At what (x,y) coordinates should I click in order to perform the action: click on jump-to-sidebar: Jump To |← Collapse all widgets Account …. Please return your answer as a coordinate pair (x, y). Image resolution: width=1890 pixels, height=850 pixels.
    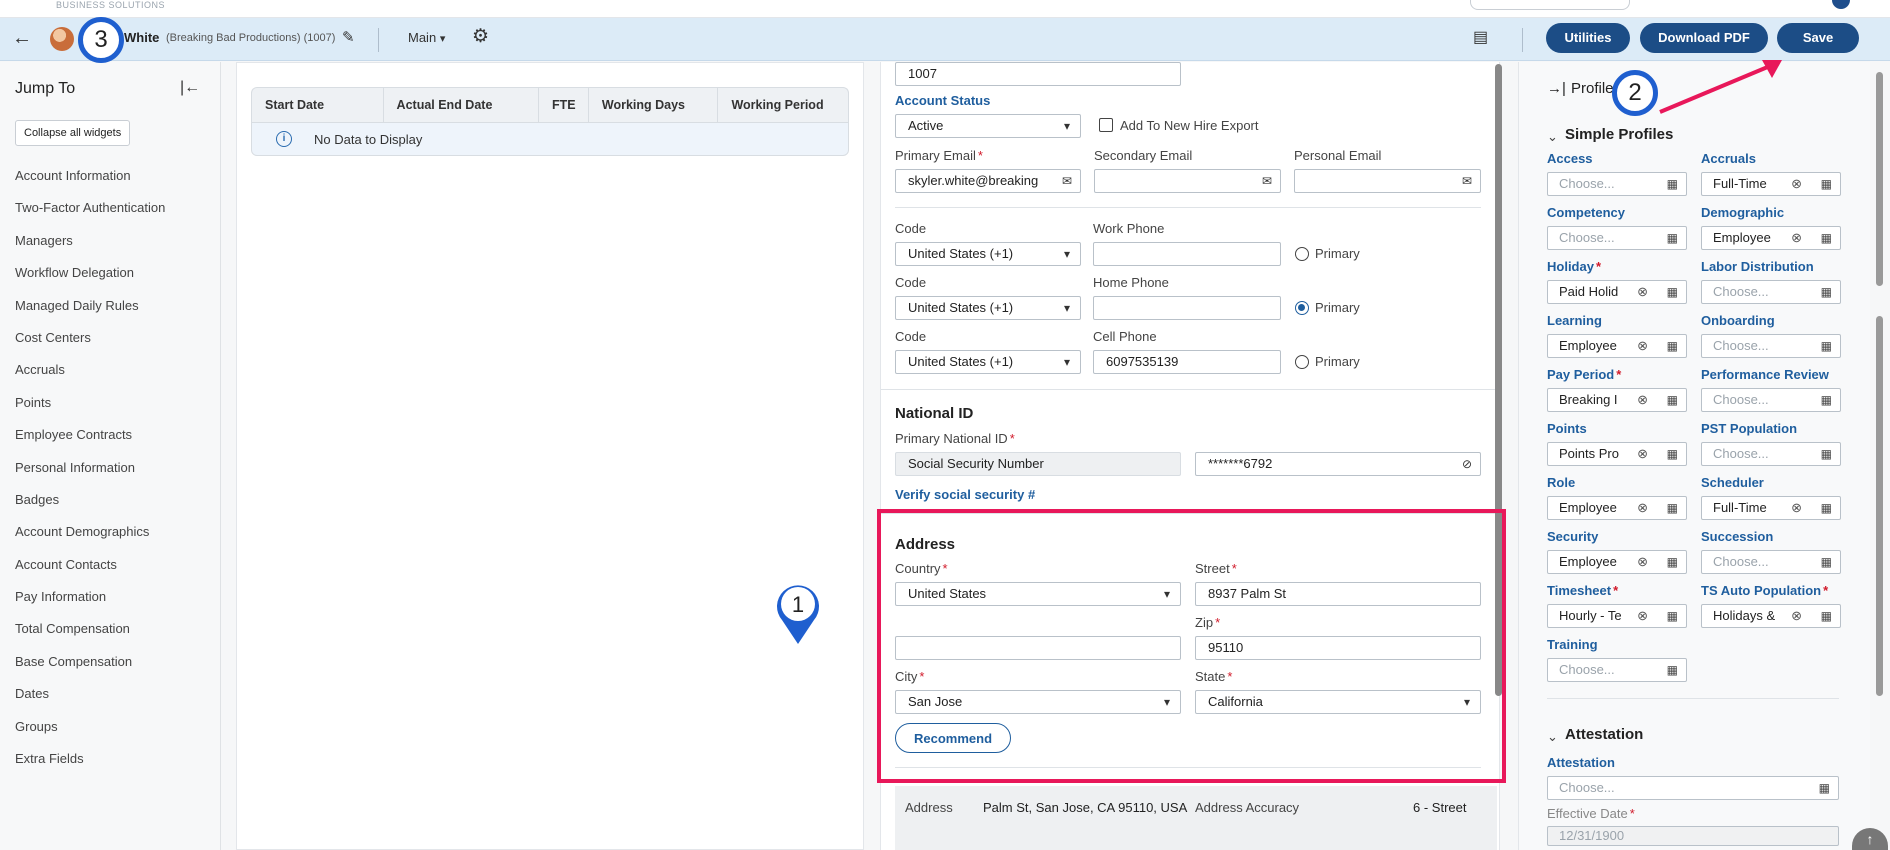
    Looking at the image, I should click on (110, 456).